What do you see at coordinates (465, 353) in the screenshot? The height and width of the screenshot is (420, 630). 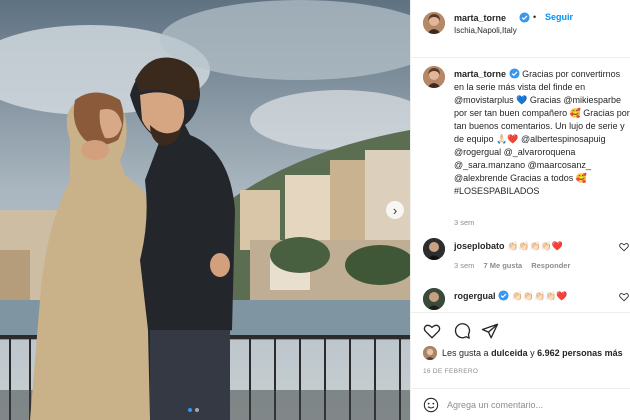 I see `likes-prefix: Les gusta a` at bounding box center [465, 353].